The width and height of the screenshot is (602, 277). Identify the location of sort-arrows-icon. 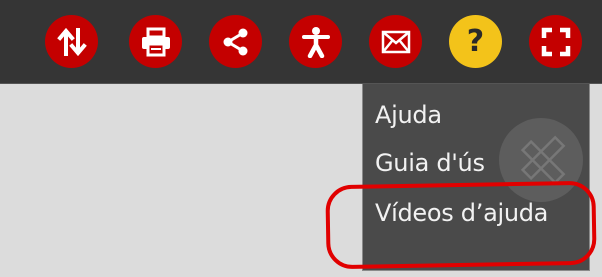
(71, 41).